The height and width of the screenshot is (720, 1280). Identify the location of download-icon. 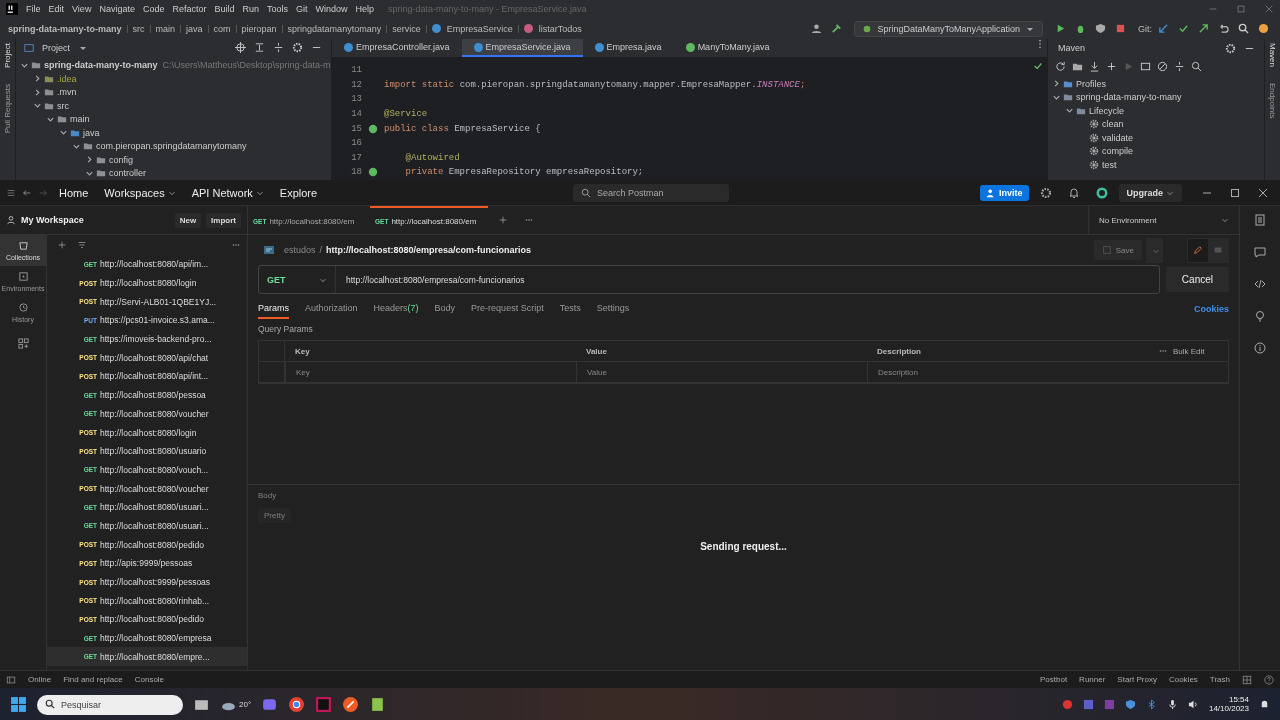
(1094, 66).